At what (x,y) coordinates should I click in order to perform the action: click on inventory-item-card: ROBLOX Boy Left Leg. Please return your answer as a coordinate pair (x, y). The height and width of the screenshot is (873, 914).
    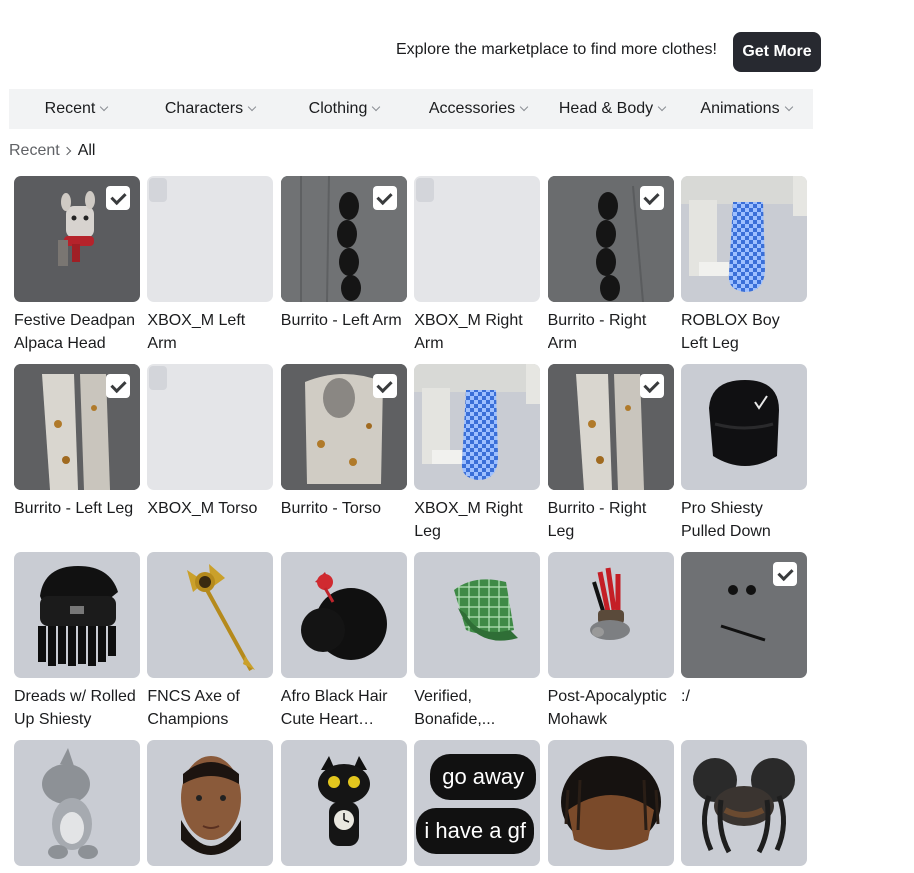
    Looking at the image, I should click on (744, 265).